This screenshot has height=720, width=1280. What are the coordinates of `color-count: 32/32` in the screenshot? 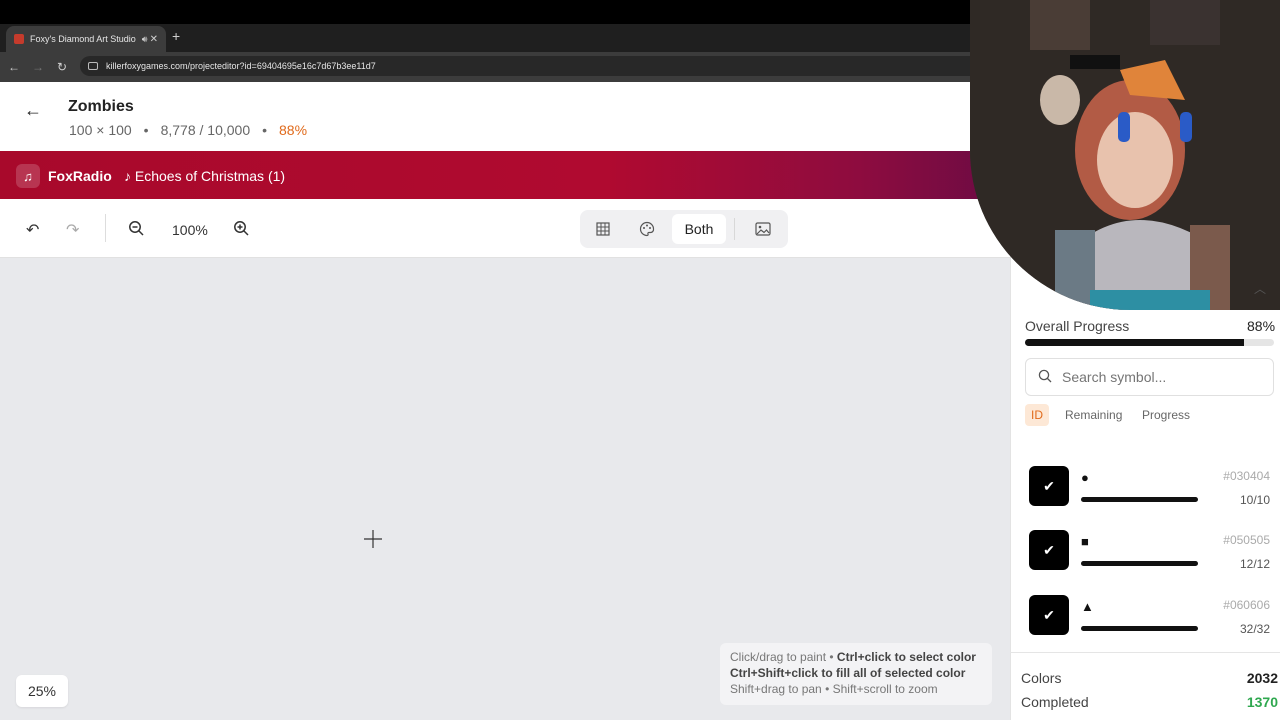 It's located at (1254, 629).